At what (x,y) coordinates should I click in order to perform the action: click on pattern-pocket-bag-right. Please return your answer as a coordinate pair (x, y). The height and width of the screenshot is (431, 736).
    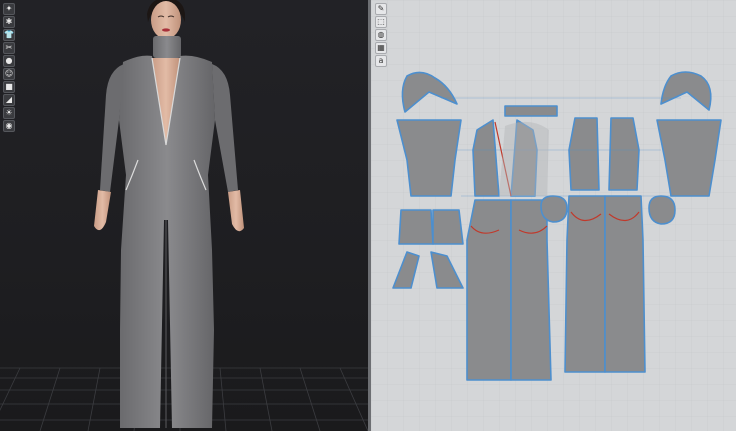
    Looking at the image, I should click on (662, 210).